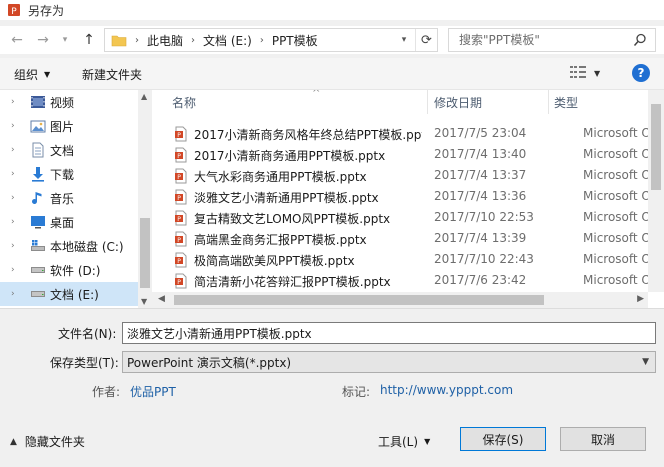 The height and width of the screenshot is (467, 664). I want to click on nav-item-label: 视频, so click(62, 102).